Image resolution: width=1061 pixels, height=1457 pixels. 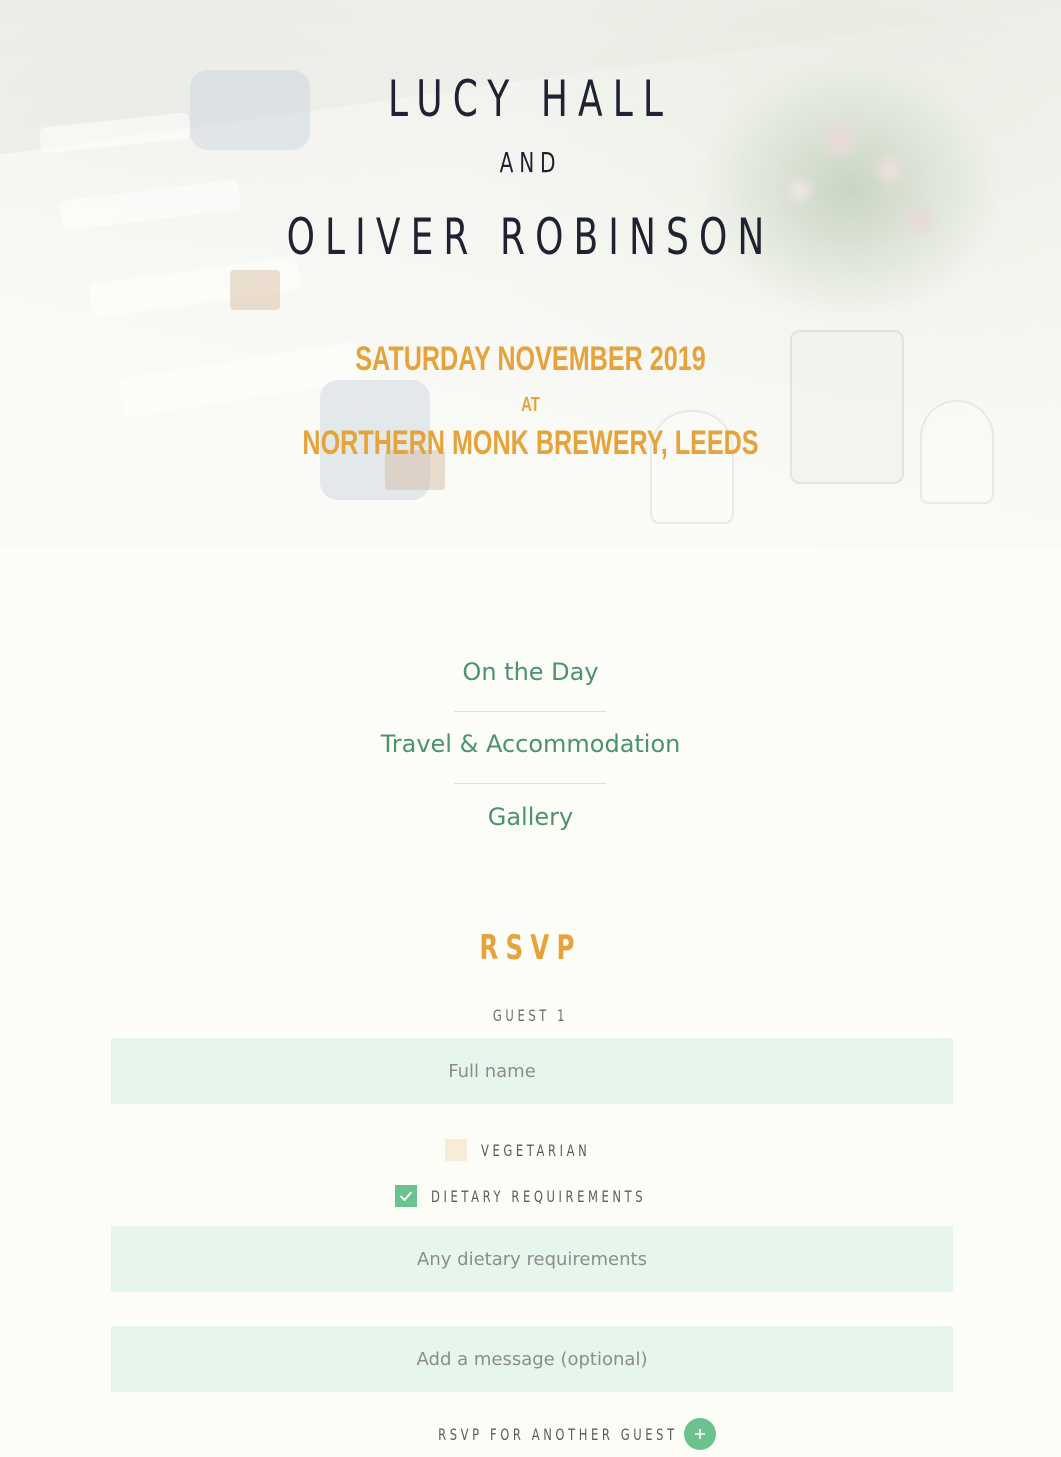 I want to click on add-guest-row: RSVP FOR ANOTHER GUEST, so click(x=530, y=1434).